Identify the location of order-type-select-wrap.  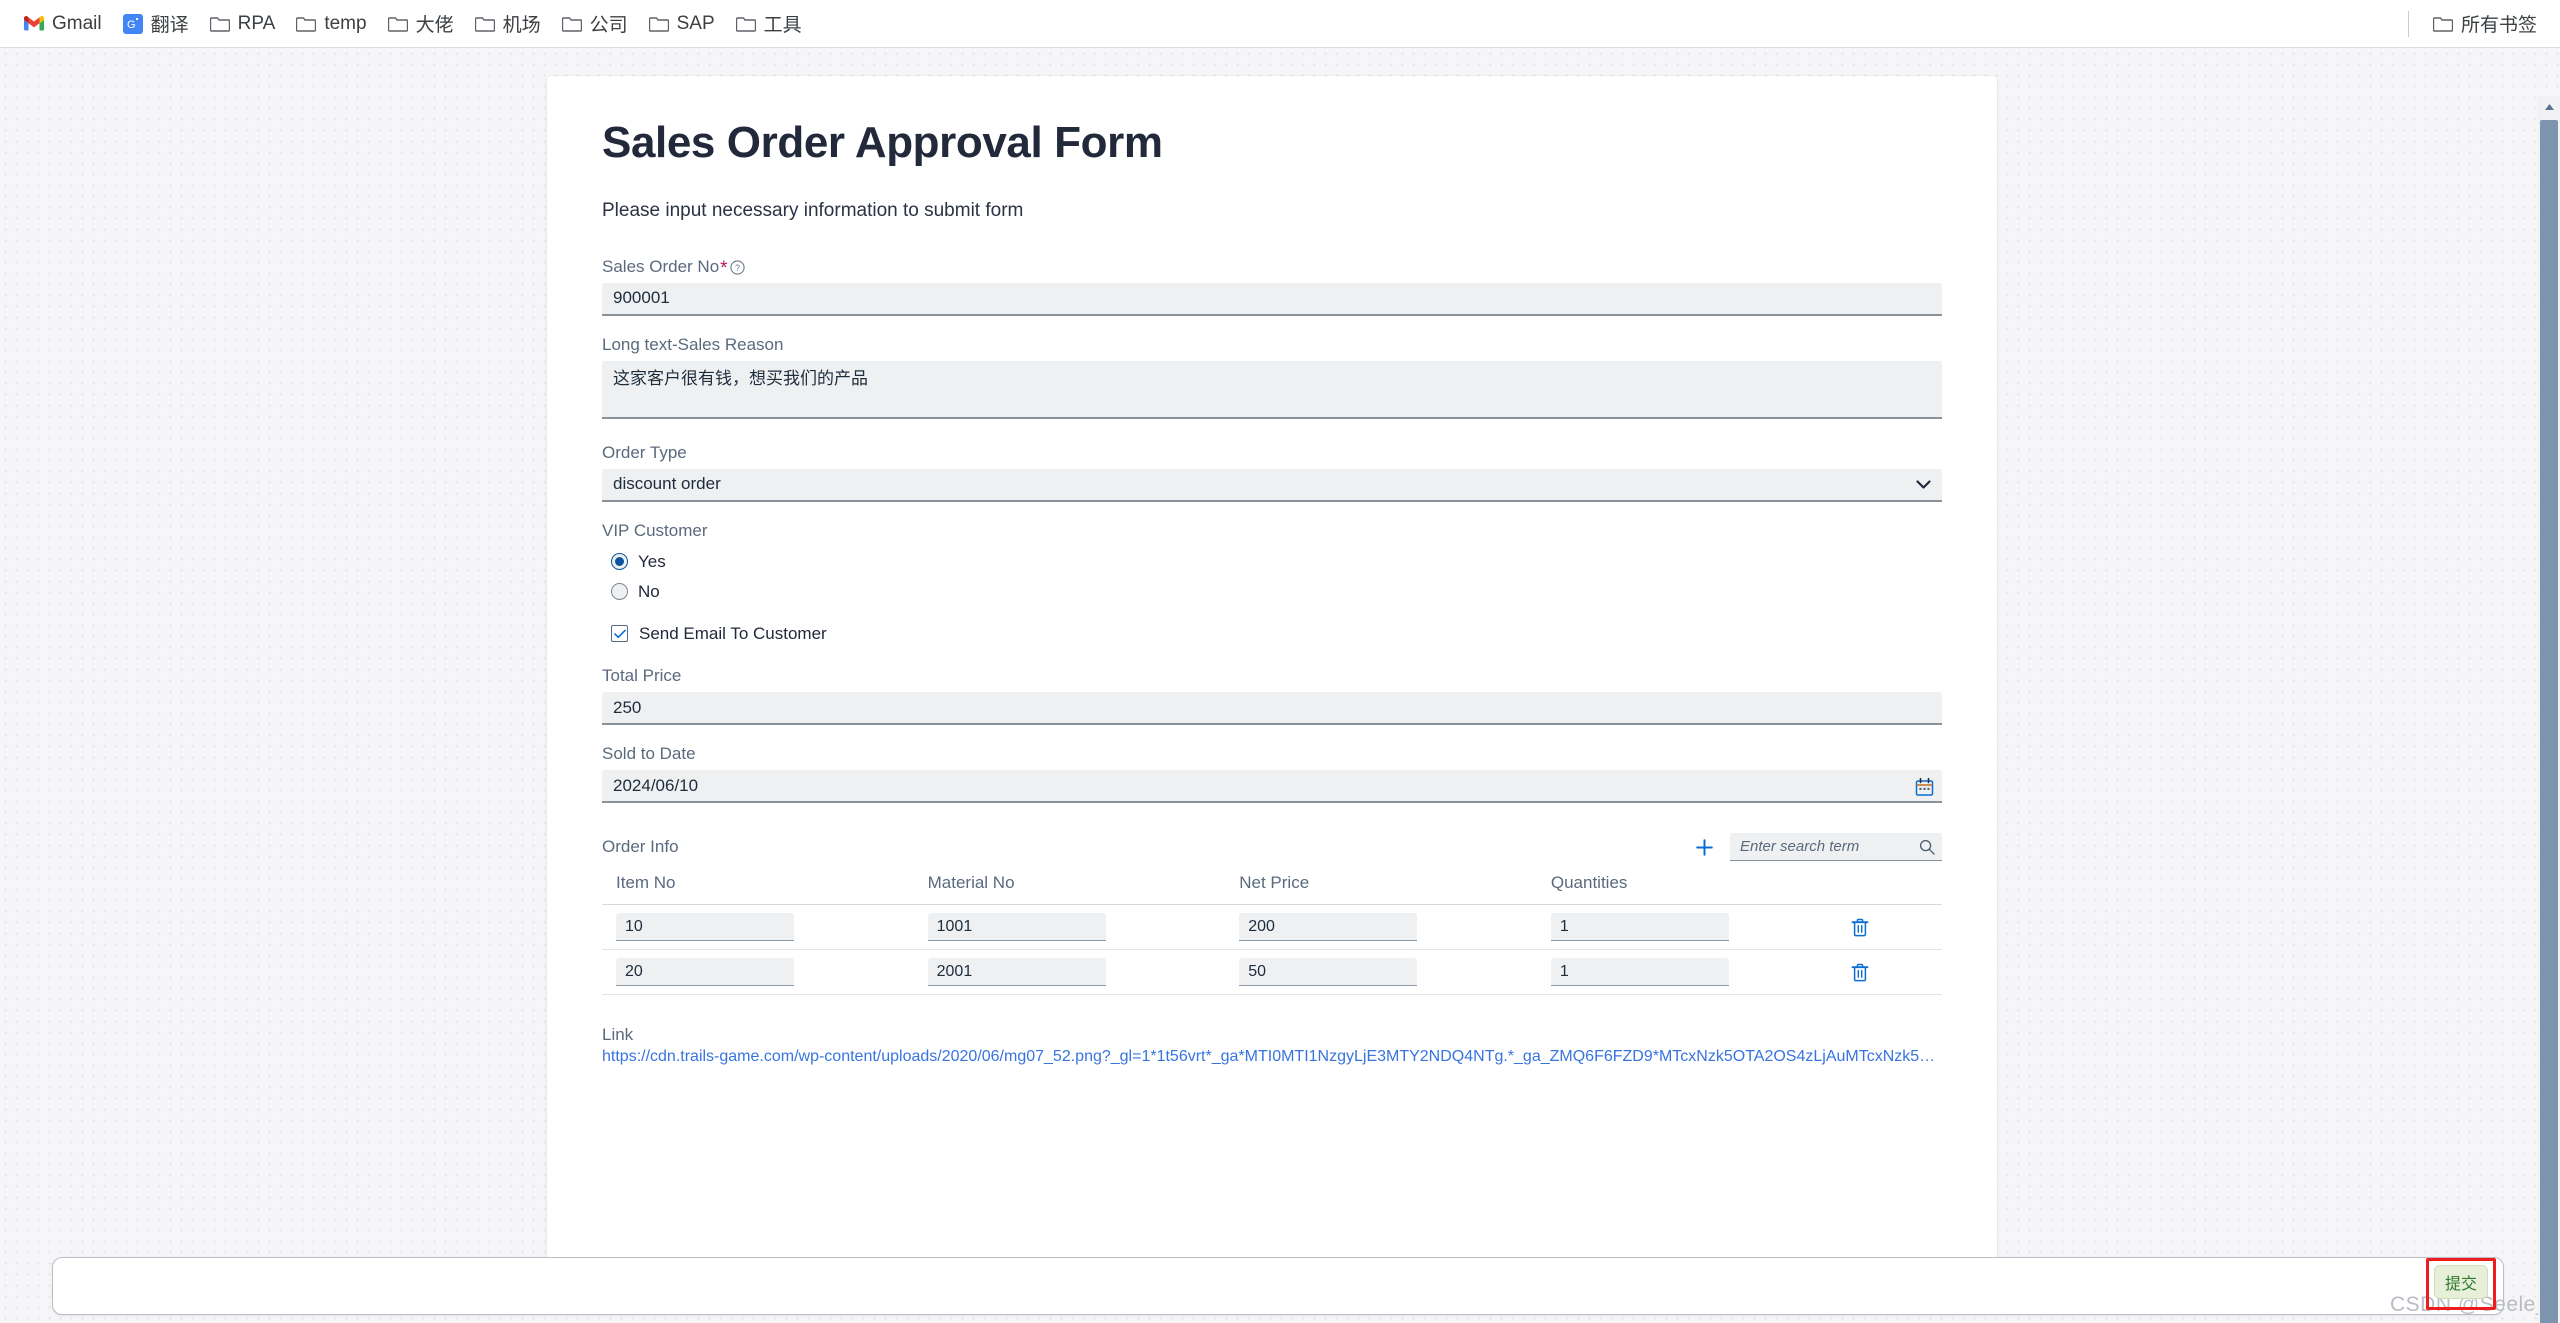
(1272, 485).